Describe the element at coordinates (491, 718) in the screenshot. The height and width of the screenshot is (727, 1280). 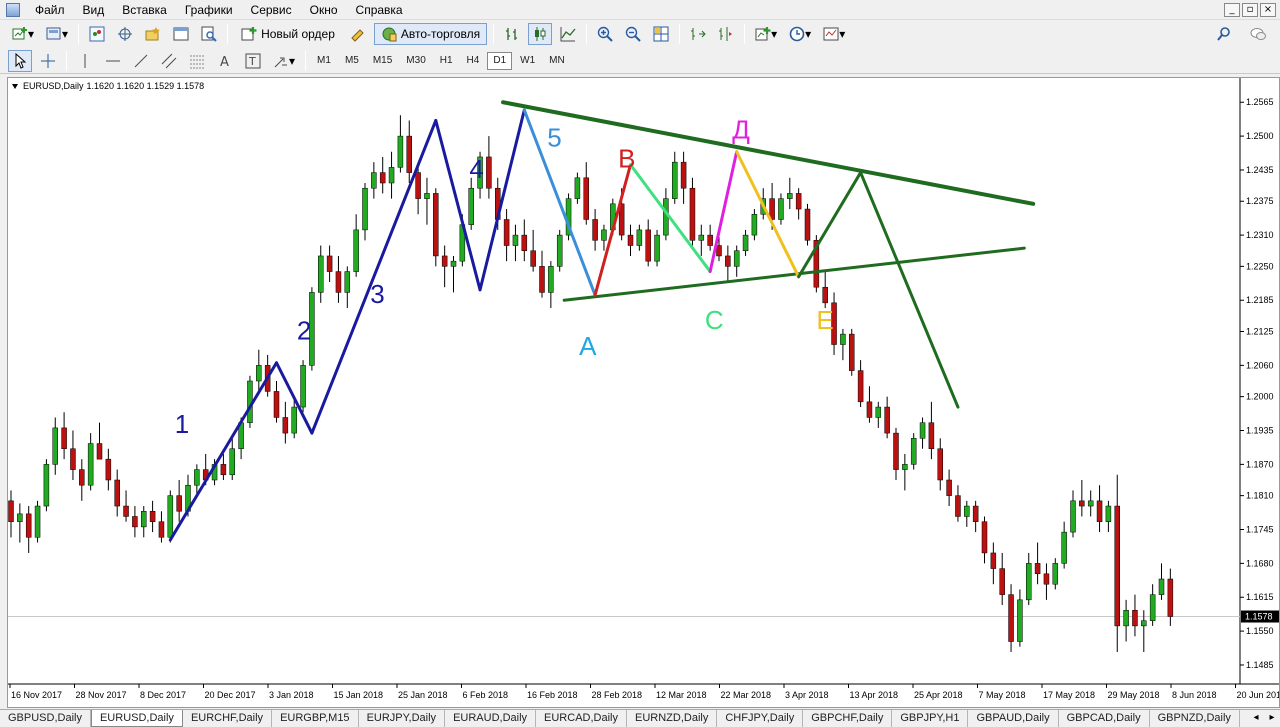
I see `tab-euraud-daily: EURAUD,Daily` at that location.